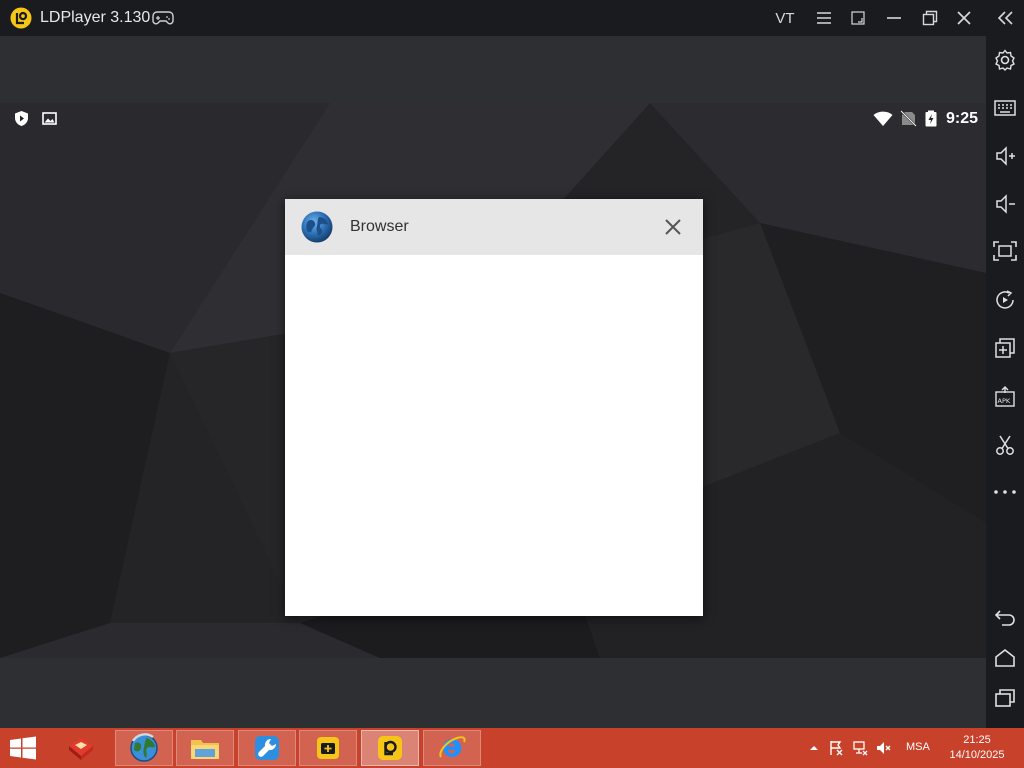  I want to click on resize-icon, so click(858, 18).